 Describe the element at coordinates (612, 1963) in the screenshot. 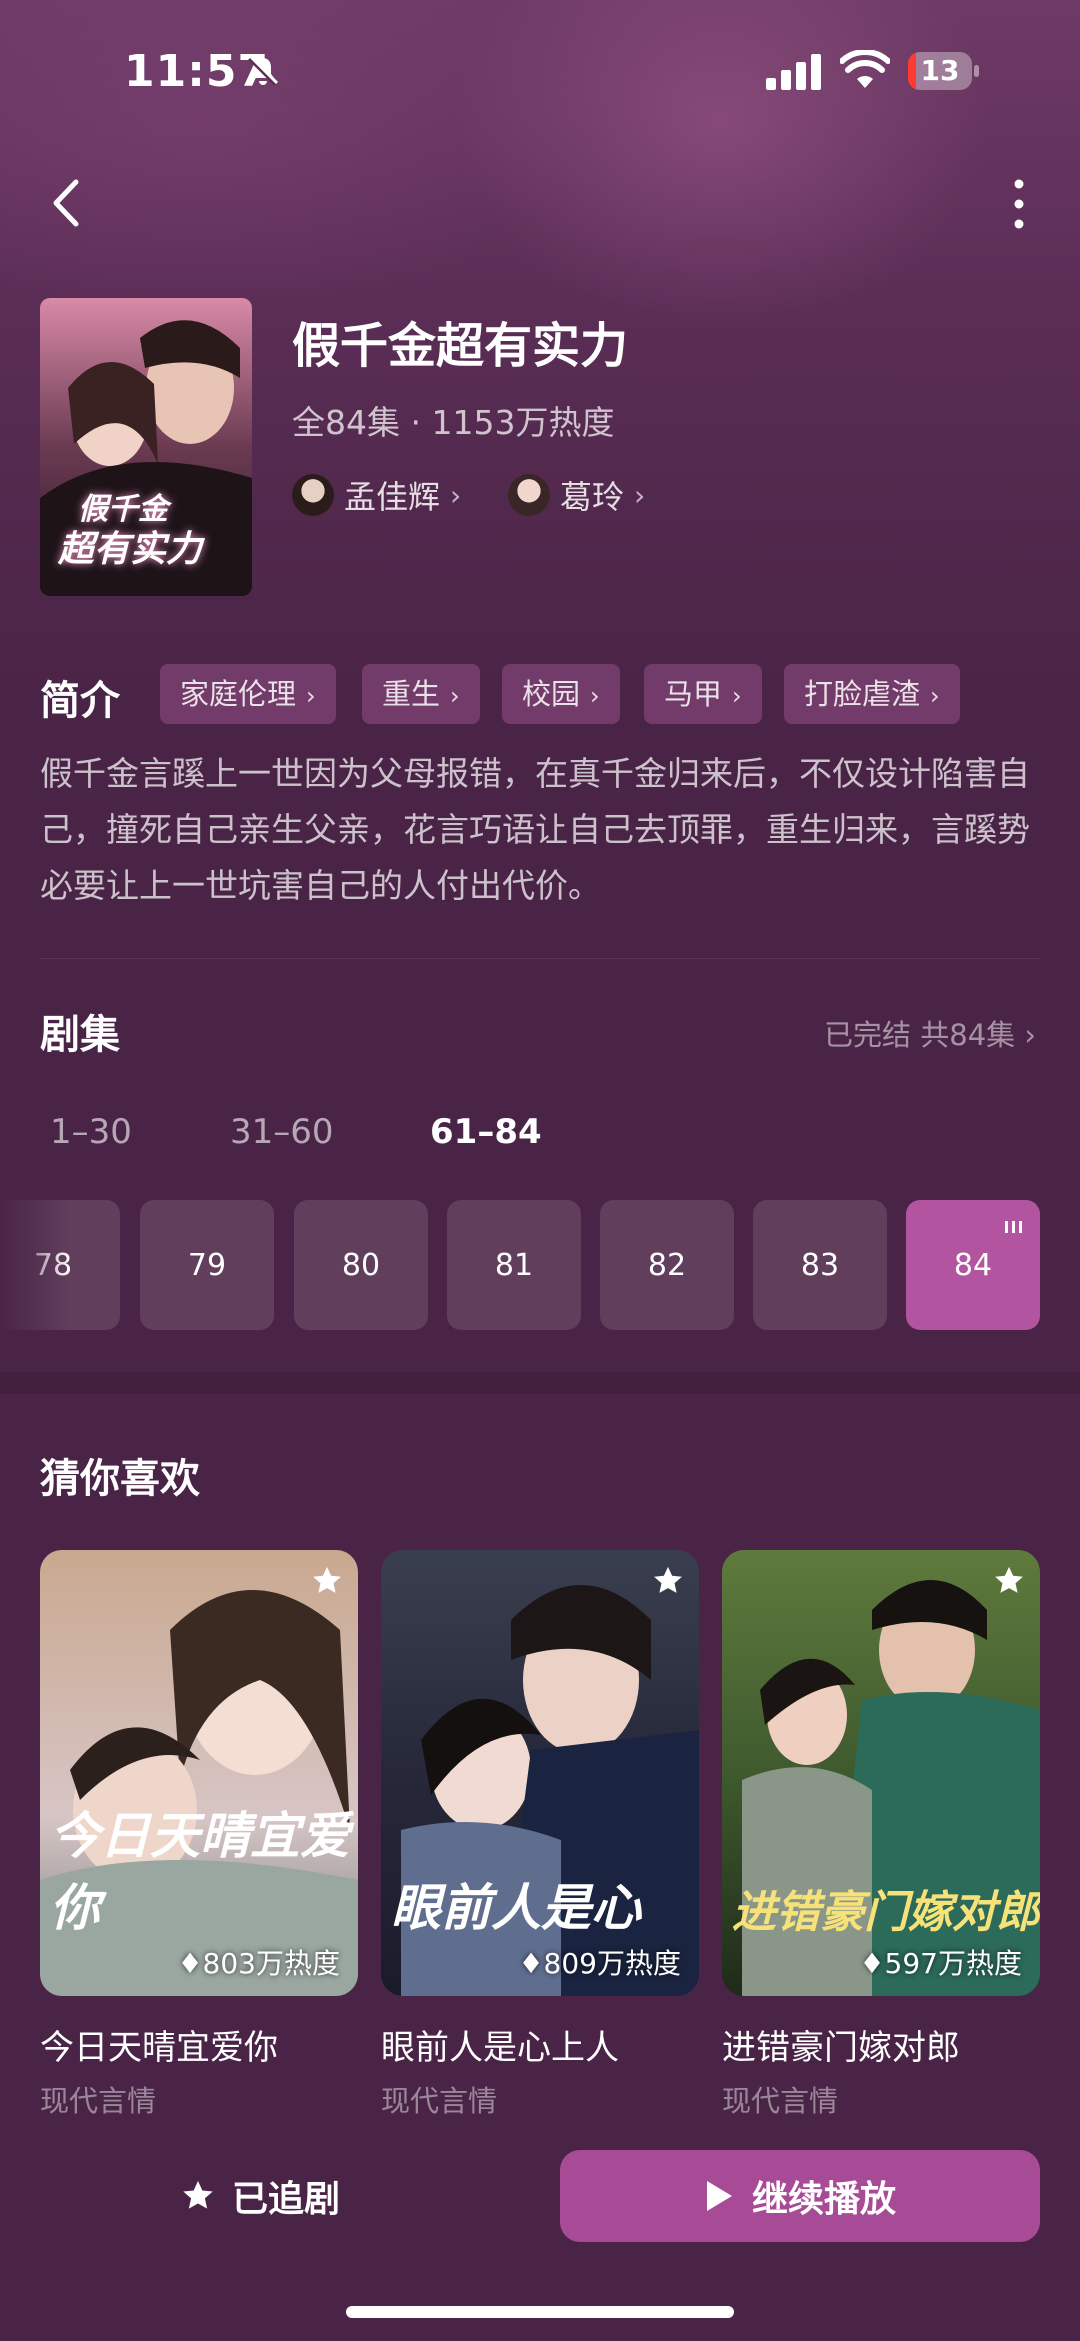

I see `heat-value: 809万热度` at that location.